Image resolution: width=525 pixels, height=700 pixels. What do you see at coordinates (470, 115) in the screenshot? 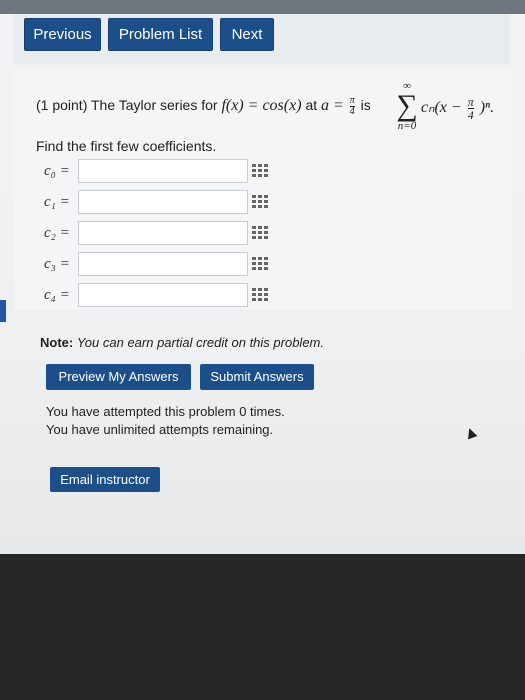
I see `term-denominator: 4` at bounding box center [470, 115].